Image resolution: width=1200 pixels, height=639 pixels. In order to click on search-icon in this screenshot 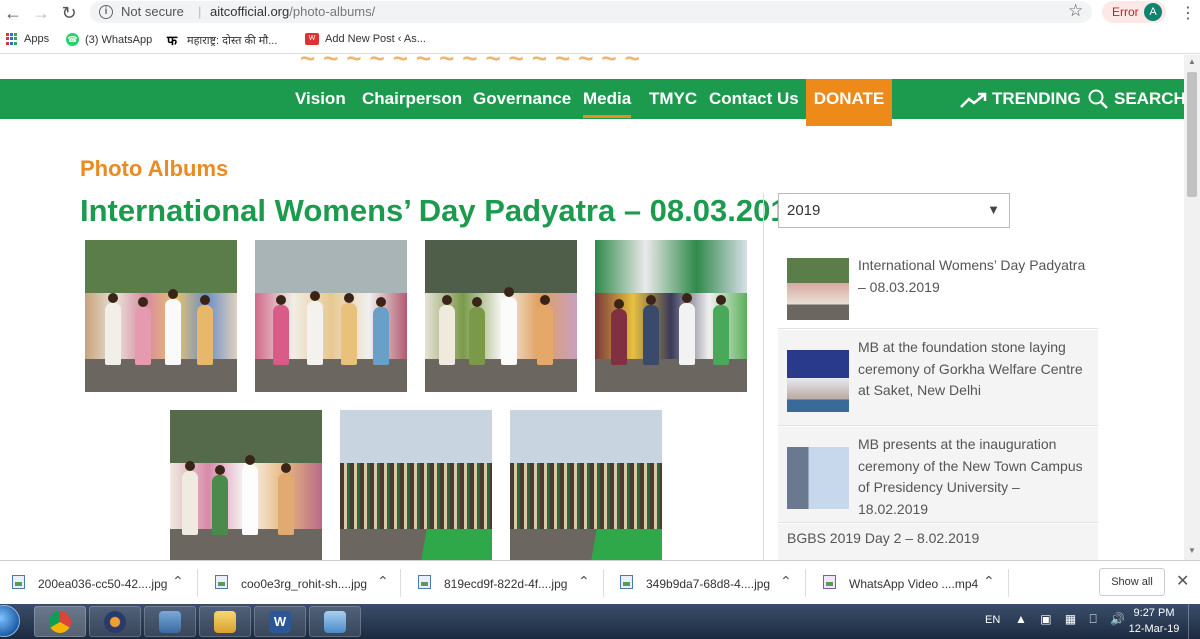, I will do `click(1098, 99)`.